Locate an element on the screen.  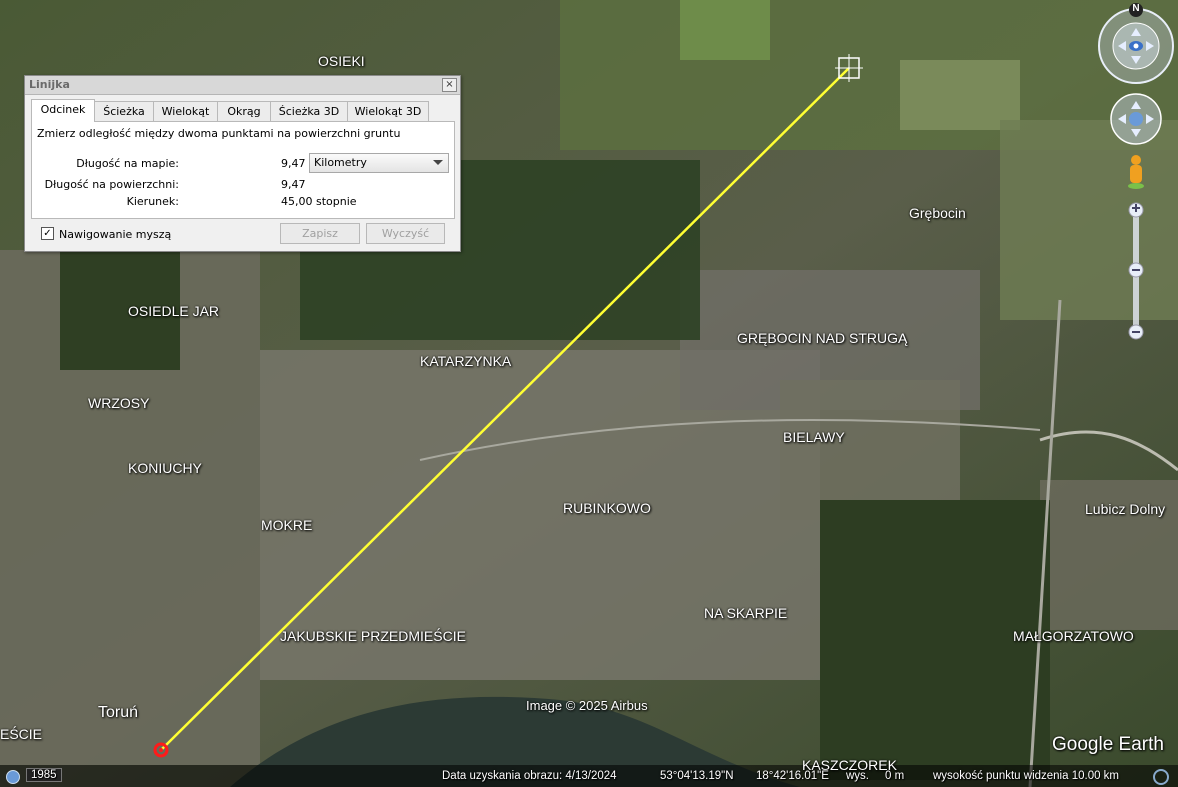
streaming-status-icon is located at coordinates (1161, 777).